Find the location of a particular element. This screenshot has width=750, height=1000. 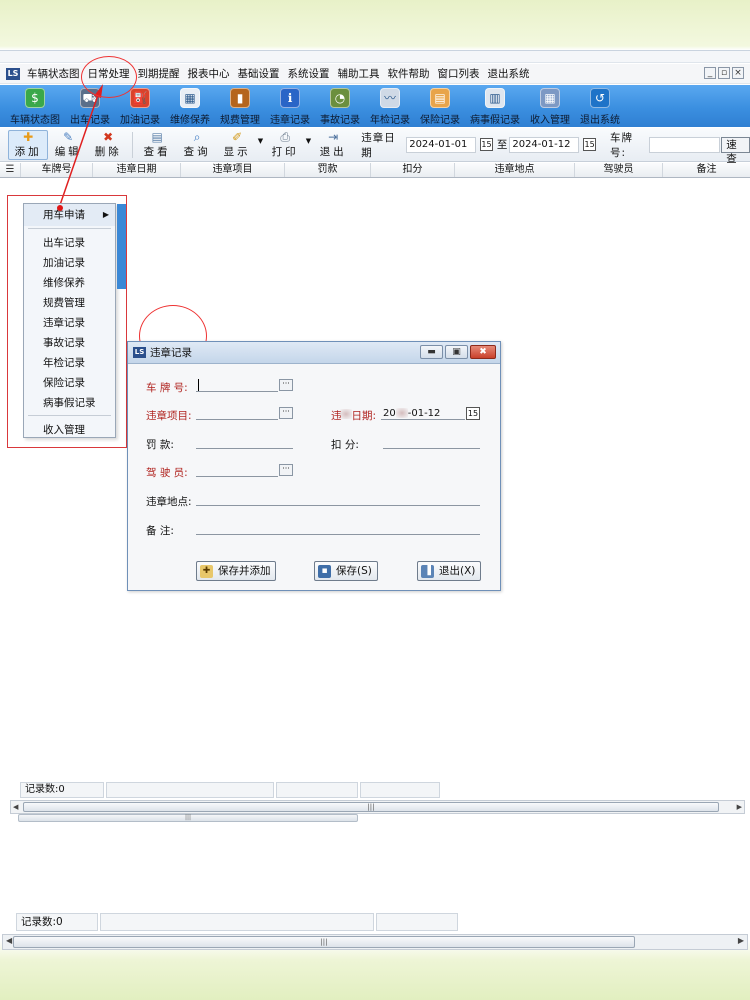

fast-search-button: 速查 is located at coordinates (735, 150).